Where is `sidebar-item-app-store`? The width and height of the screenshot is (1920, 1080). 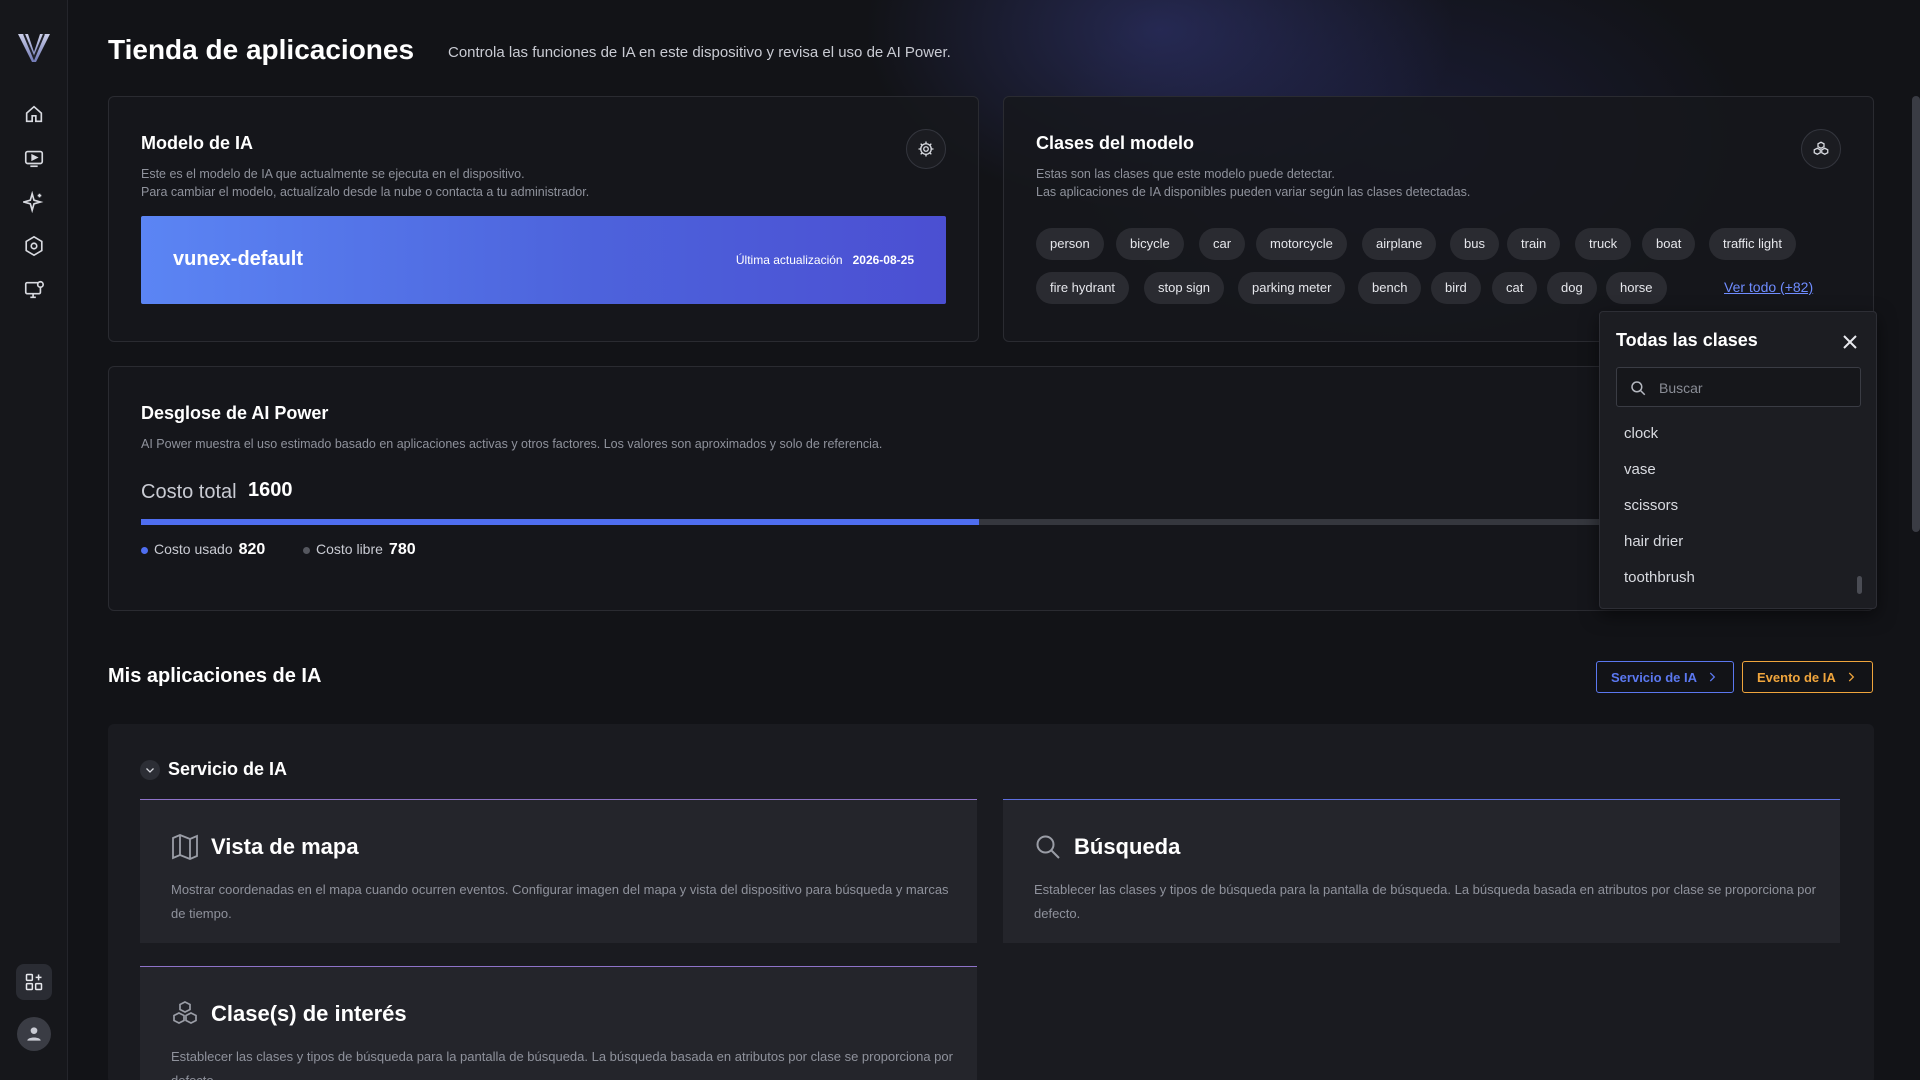 sidebar-item-app-store is located at coordinates (34, 982).